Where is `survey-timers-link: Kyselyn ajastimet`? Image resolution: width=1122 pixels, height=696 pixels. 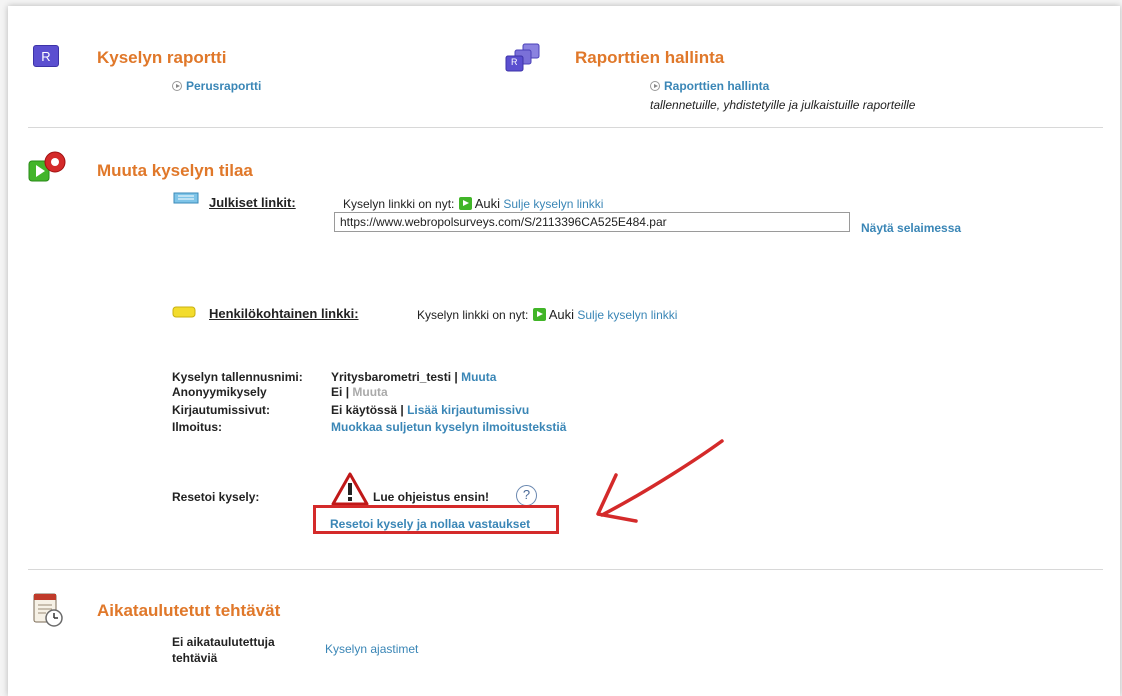 survey-timers-link: Kyselyn ajastimet is located at coordinates (371, 649).